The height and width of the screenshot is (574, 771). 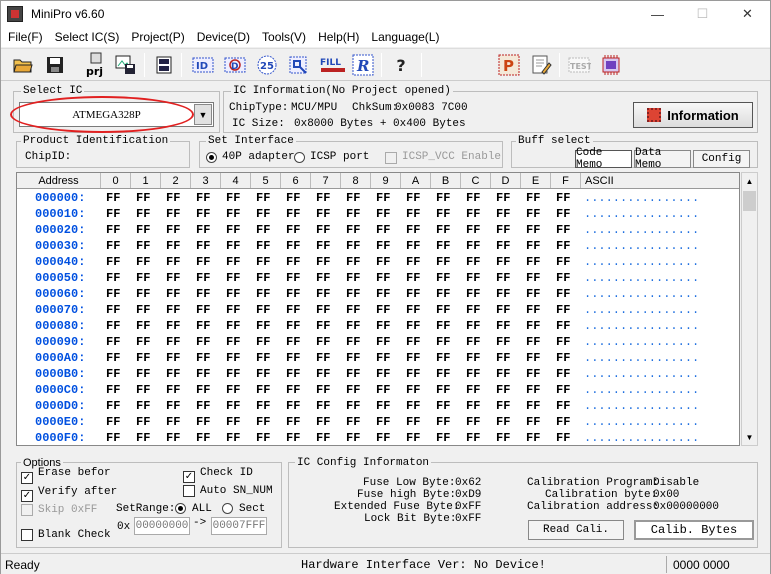 What do you see at coordinates (203, 114) in the screenshot?
I see `chevron-down-icon: ▼` at bounding box center [203, 114].